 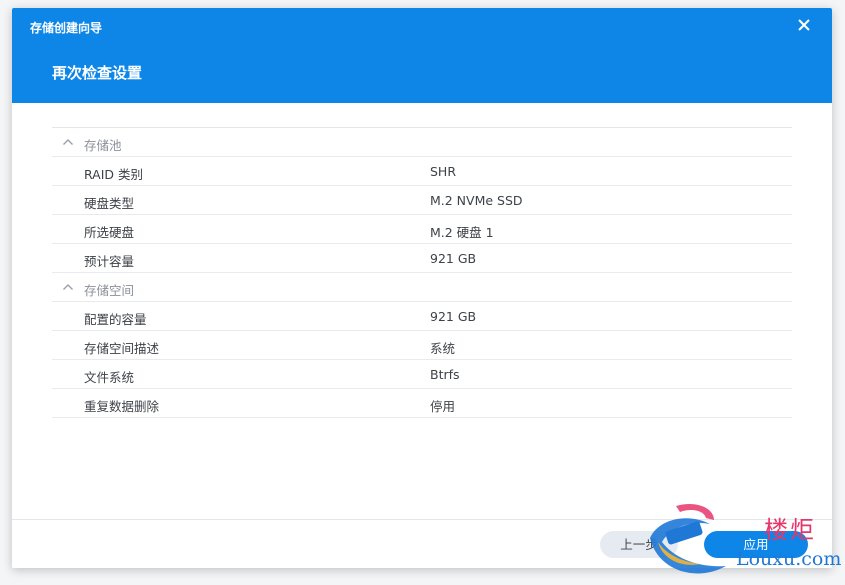 What do you see at coordinates (462, 232) in the screenshot?
I see `row-value: M.2 硬盘 1` at bounding box center [462, 232].